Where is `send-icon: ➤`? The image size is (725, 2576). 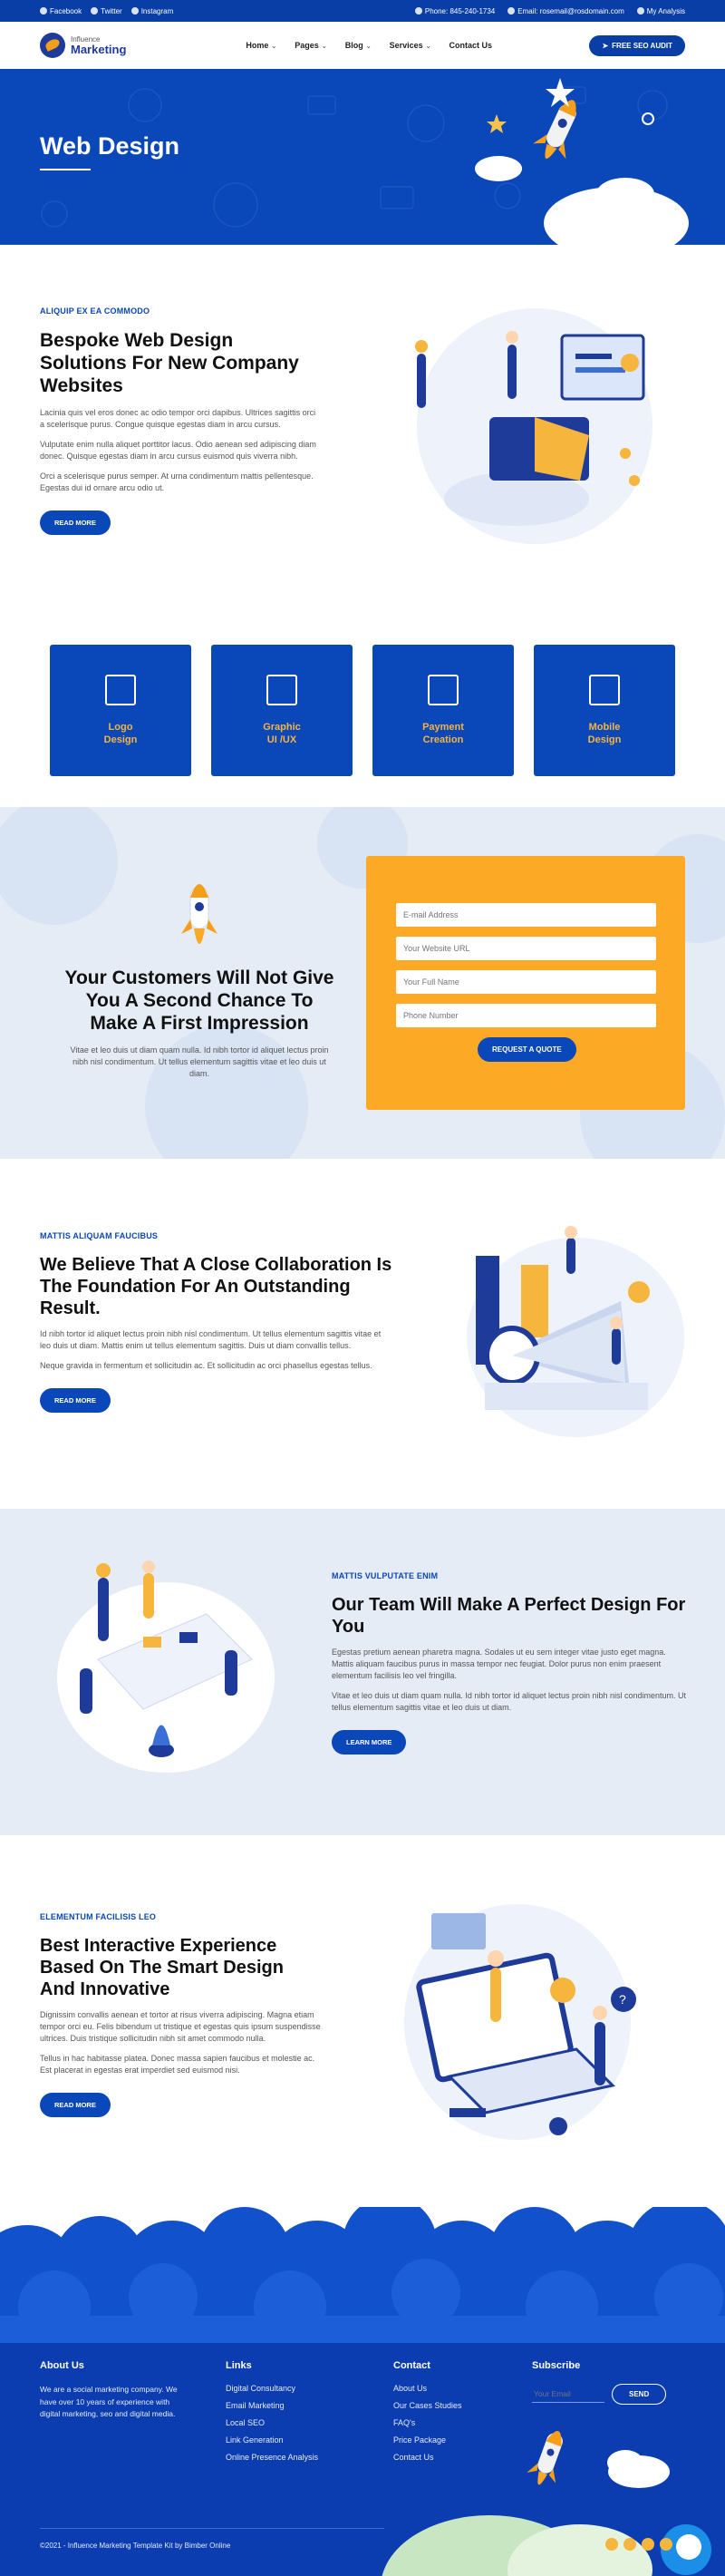
send-icon: ➤ is located at coordinates (605, 45).